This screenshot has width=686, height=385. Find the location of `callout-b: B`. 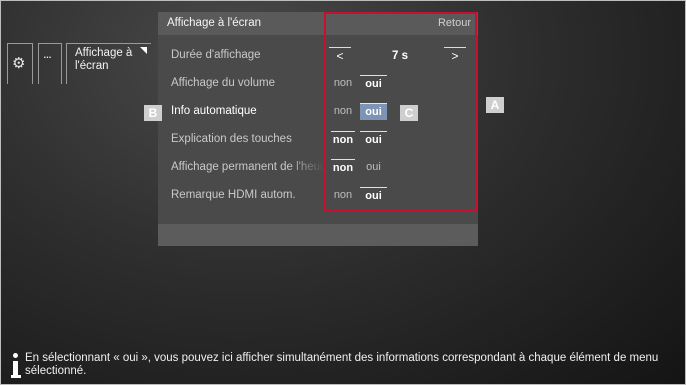

callout-b: B is located at coordinates (153, 113).